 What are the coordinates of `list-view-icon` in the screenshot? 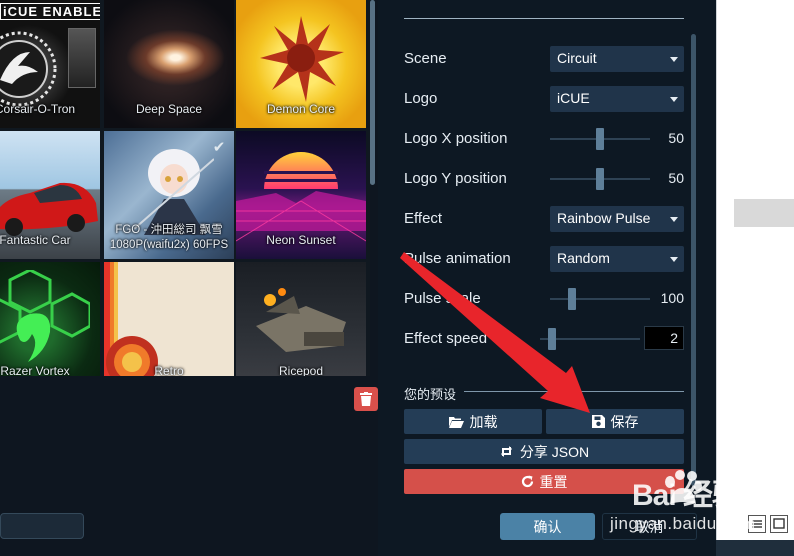 It's located at (757, 524).